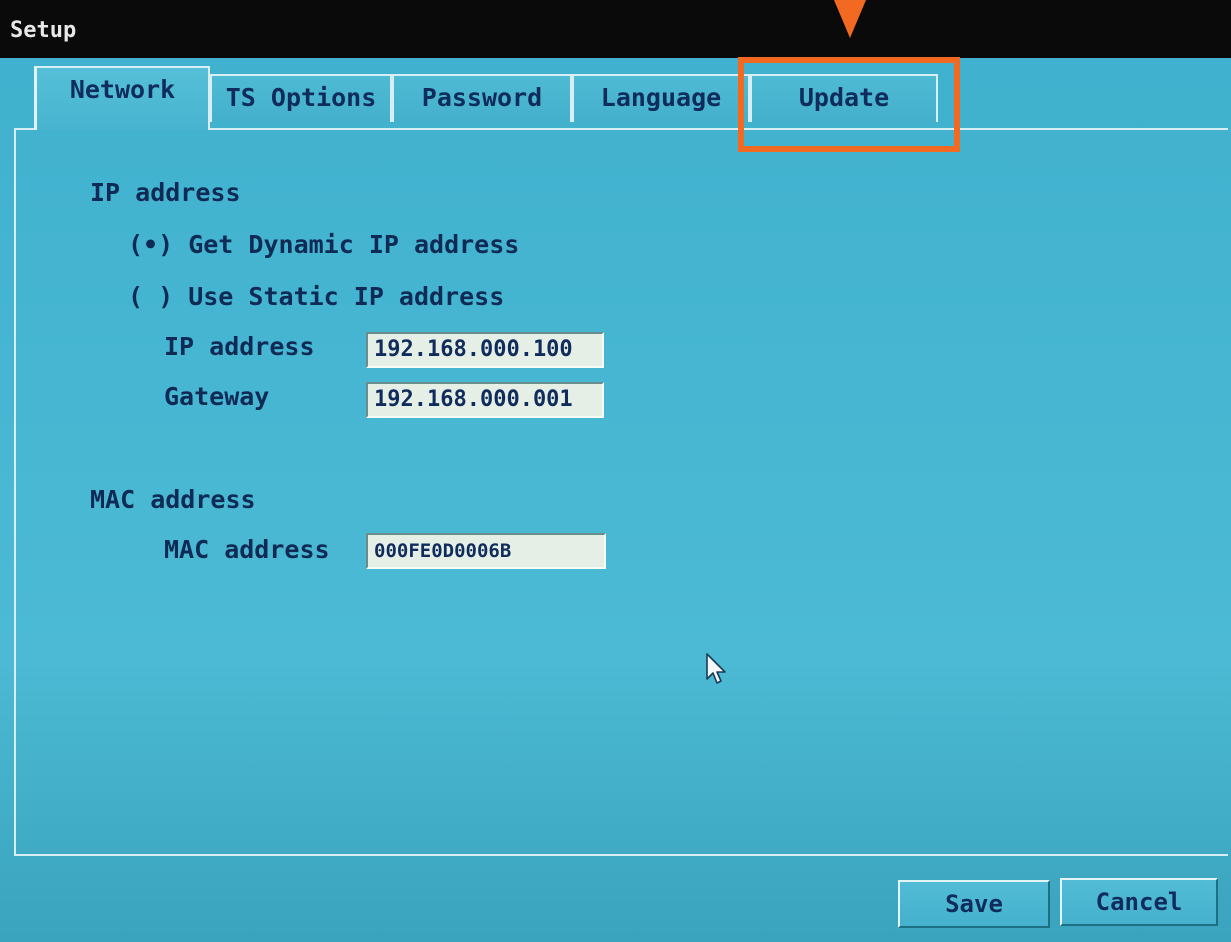  What do you see at coordinates (974, 904) in the screenshot?
I see `save-button: Save` at bounding box center [974, 904].